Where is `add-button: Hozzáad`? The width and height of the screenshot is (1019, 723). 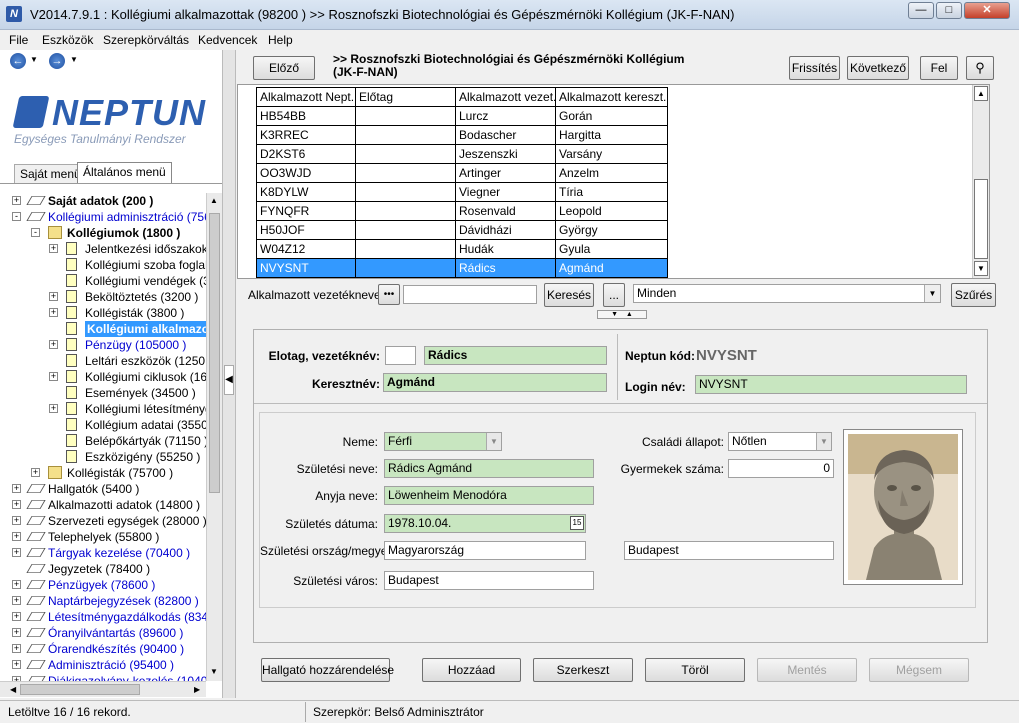 add-button: Hozzáad is located at coordinates (471, 670).